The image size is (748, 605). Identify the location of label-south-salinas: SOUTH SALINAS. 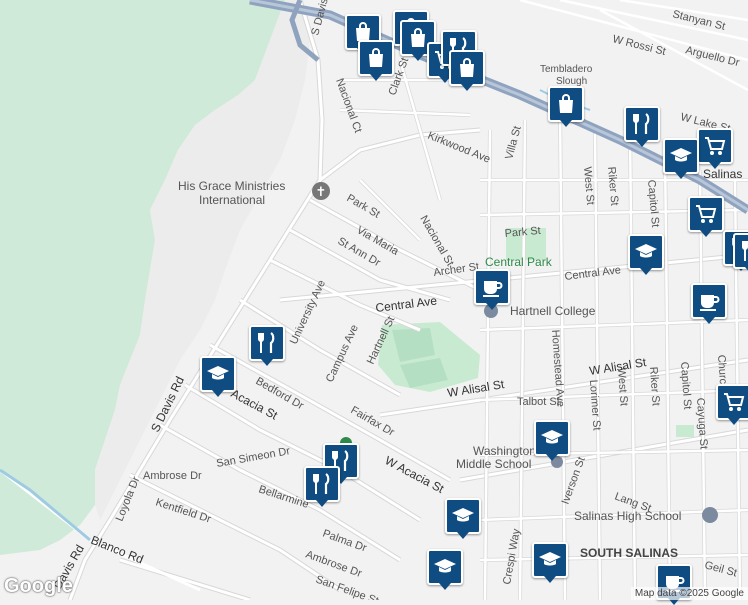
(629, 553).